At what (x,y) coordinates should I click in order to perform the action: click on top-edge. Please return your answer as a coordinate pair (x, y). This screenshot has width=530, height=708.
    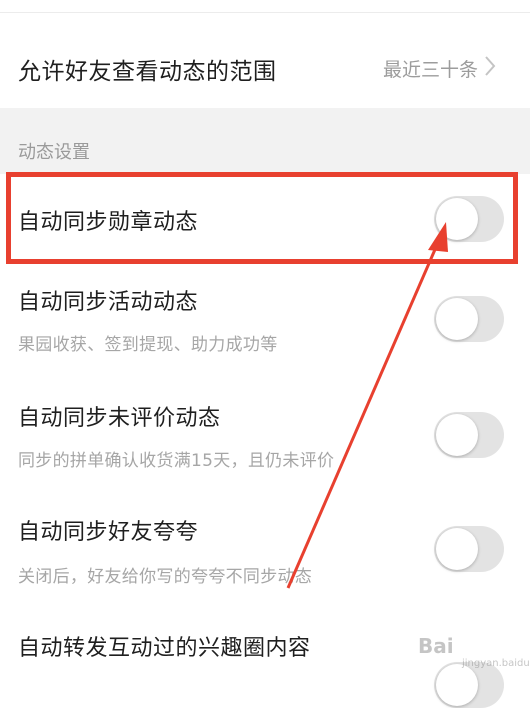
    Looking at the image, I should click on (265, 6).